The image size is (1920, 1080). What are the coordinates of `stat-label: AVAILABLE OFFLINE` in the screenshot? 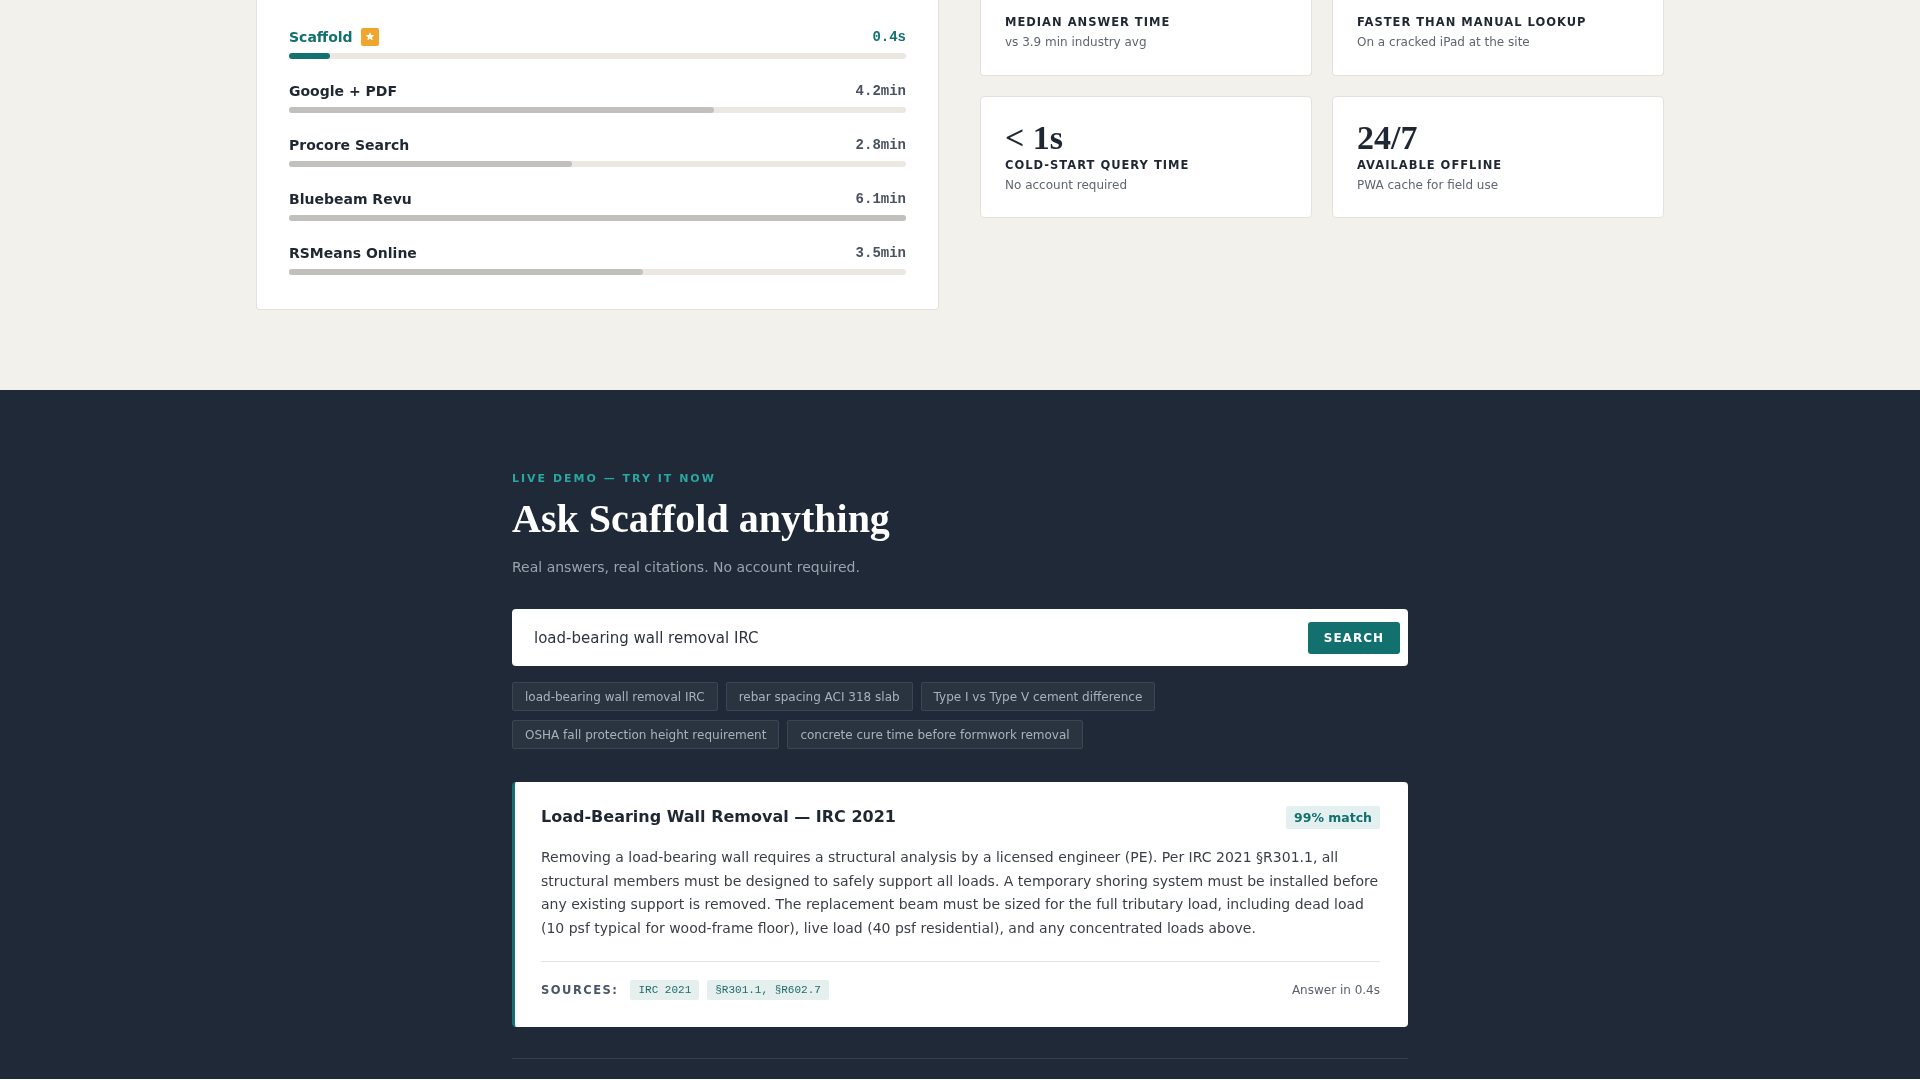 It's located at (1430, 165).